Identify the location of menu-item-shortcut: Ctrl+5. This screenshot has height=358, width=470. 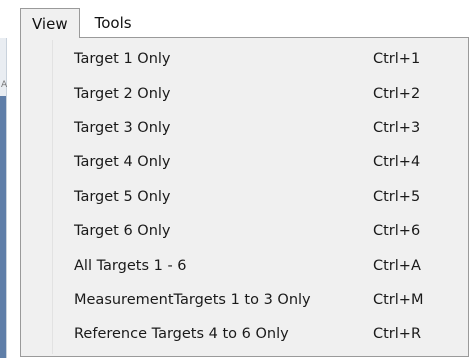
(397, 196).